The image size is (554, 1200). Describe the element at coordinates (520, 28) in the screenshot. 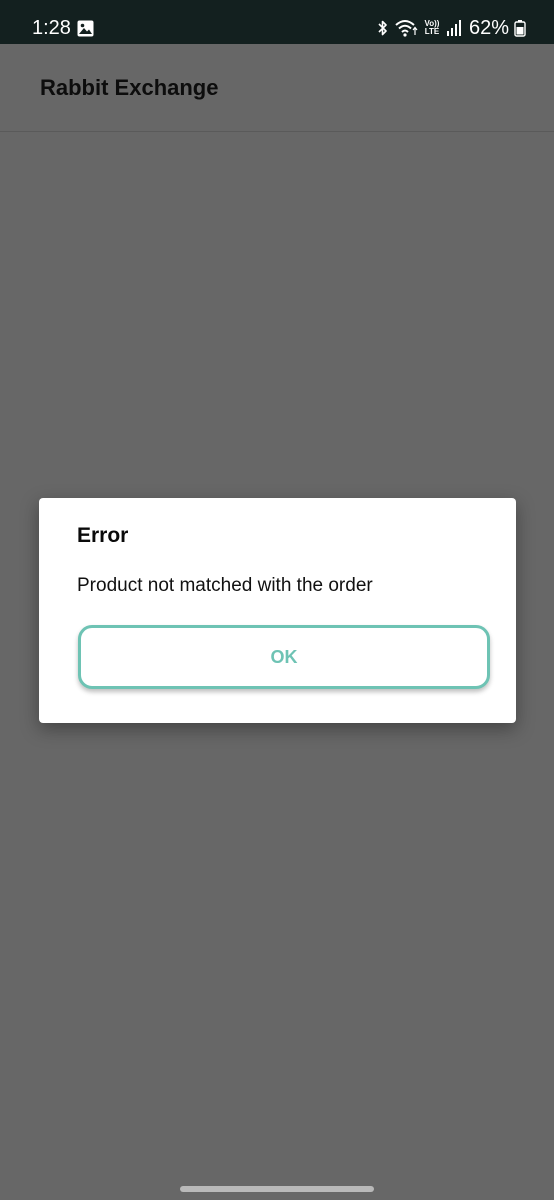

I see `battery-icon` at that location.